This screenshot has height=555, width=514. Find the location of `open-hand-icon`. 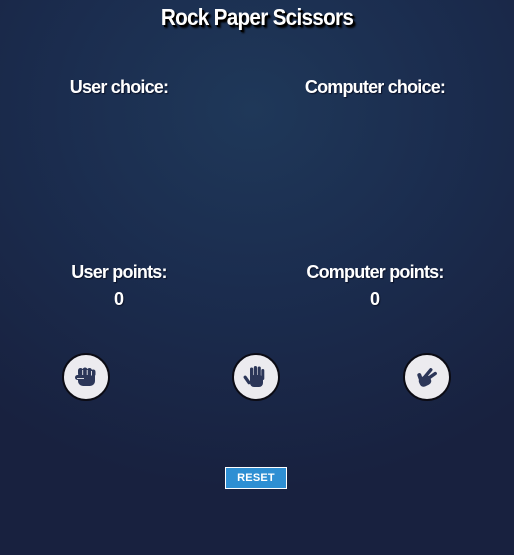

open-hand-icon is located at coordinates (254, 376).